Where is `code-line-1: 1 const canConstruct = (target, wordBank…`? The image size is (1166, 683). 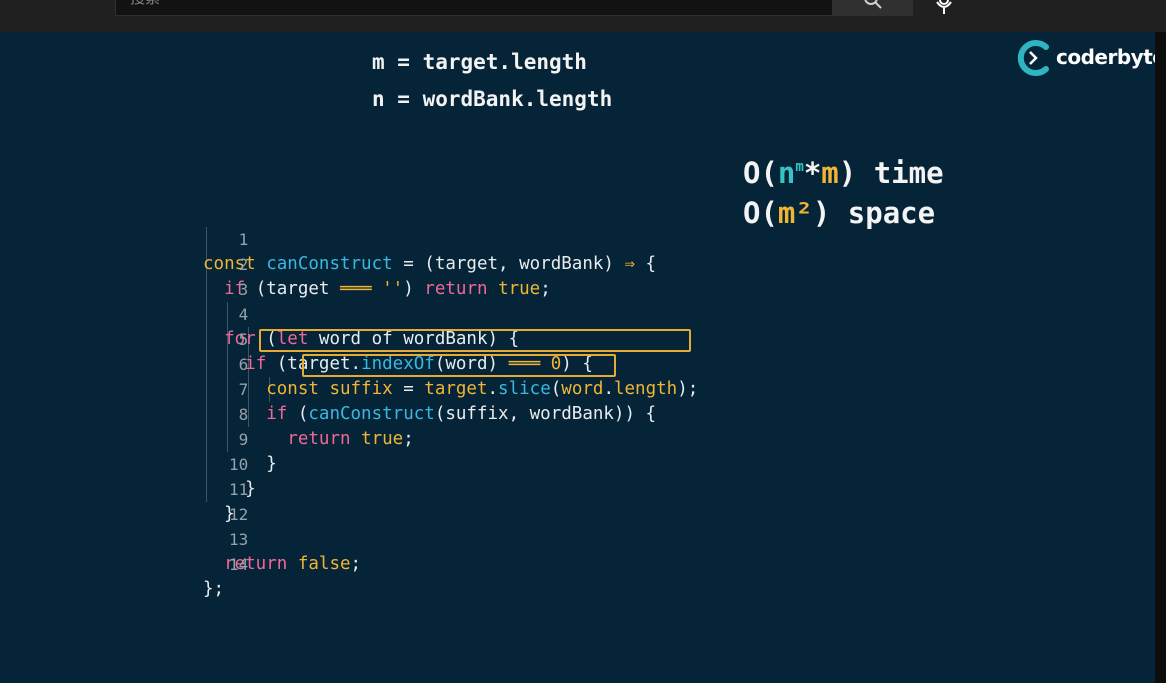
code-line-1: 1 const canConstruct = (target, wordBank… is located at coordinates (328, 238).